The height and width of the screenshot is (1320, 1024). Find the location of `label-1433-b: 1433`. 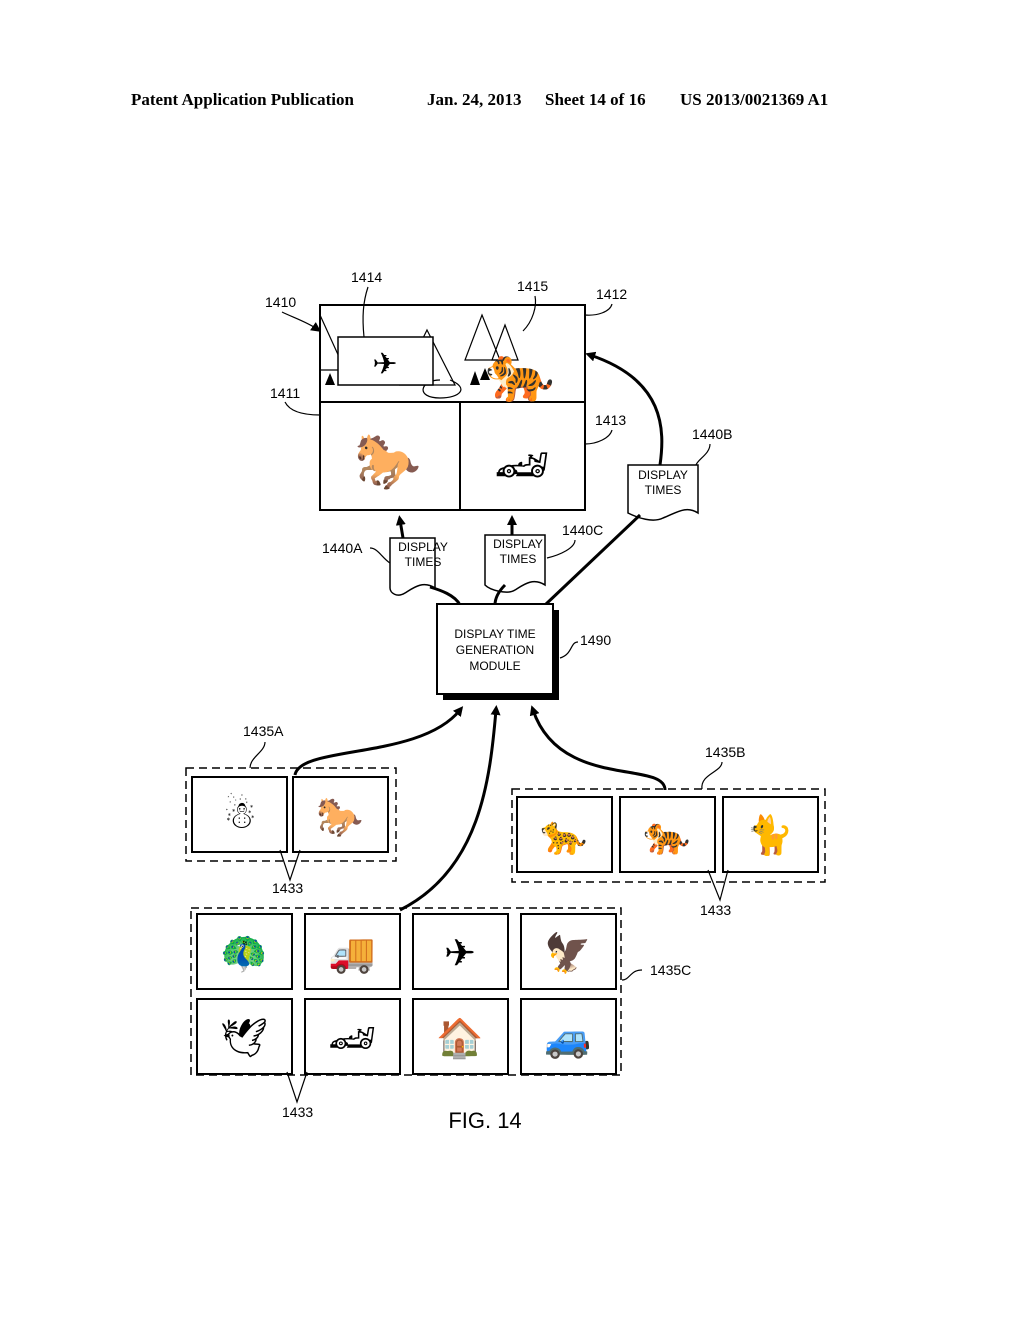

label-1433-b: 1433 is located at coordinates (715, 910).